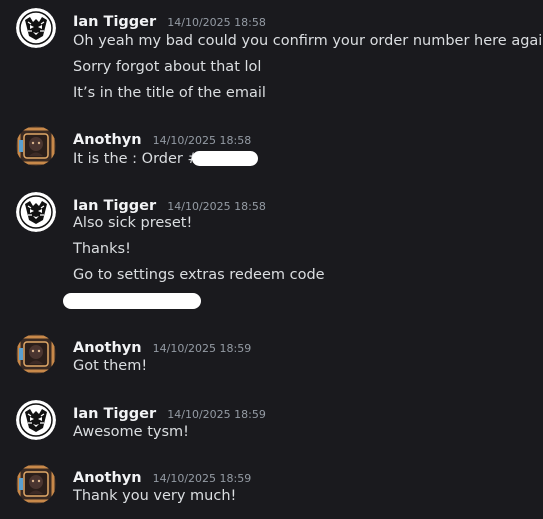 The width and height of the screenshot is (543, 519). I want to click on message-text: Go to settings extras redeem code, so click(199, 275).